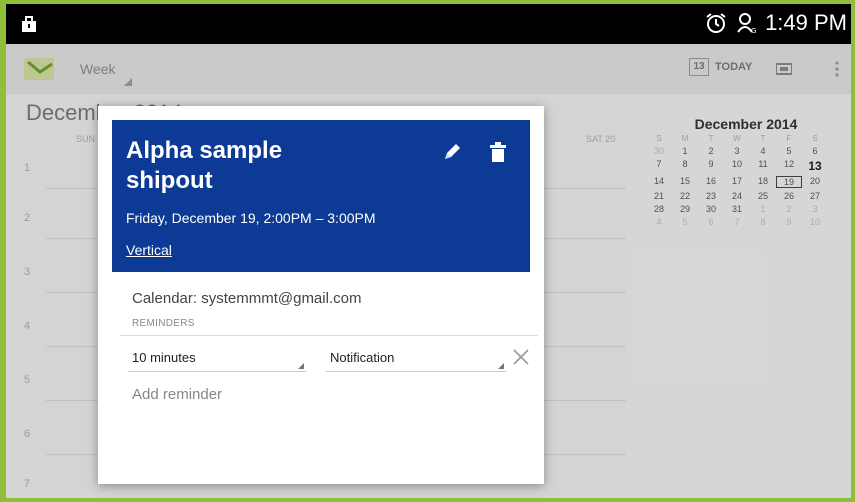  What do you see at coordinates (753, 30) in the screenshot?
I see `svg-text: G` at bounding box center [753, 30].